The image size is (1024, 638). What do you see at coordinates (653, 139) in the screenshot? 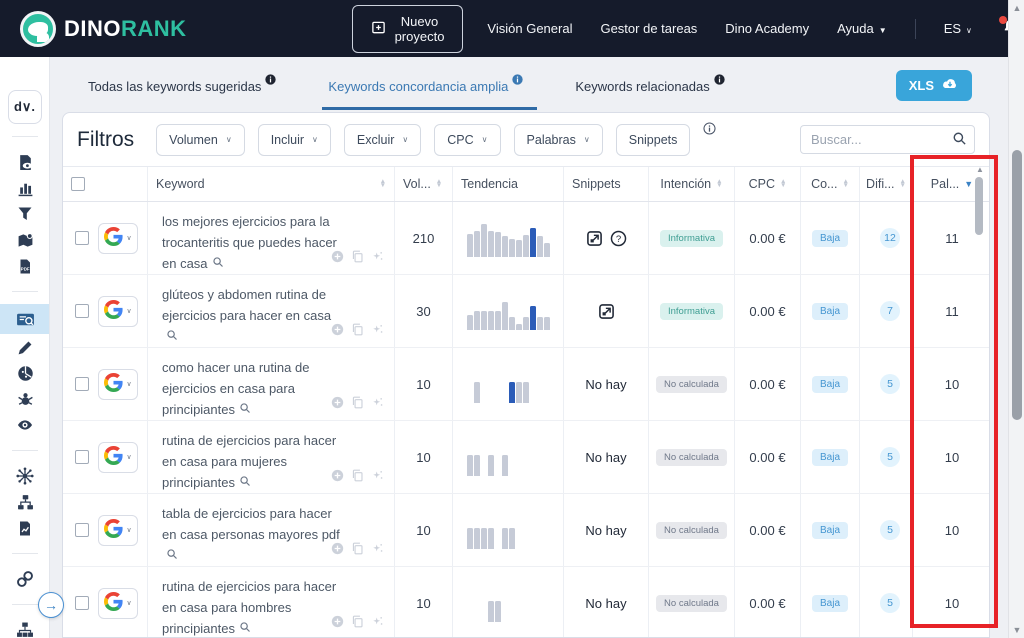
I see `filter-snippets-button: Snippets` at bounding box center [653, 139].